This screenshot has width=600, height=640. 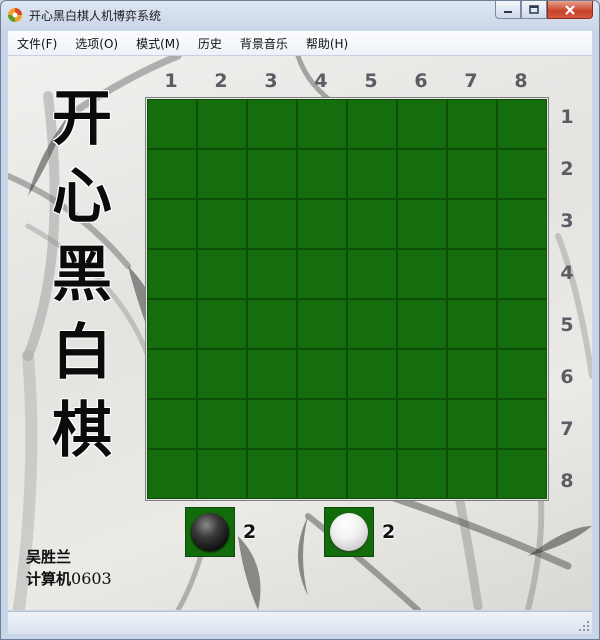 I want to click on status-bar, so click(x=300, y=622).